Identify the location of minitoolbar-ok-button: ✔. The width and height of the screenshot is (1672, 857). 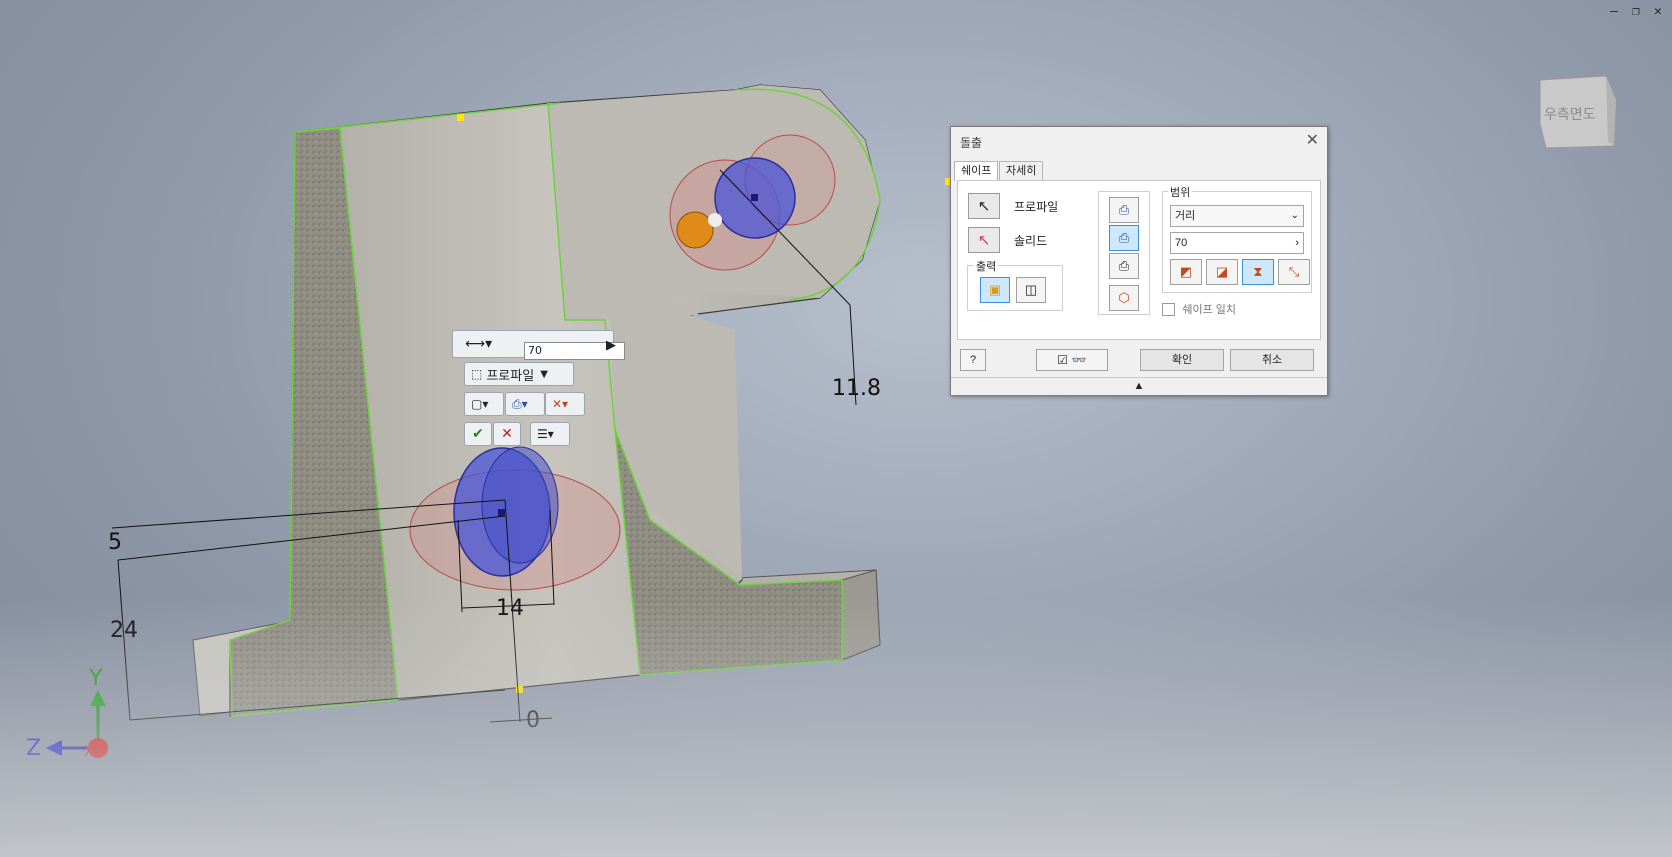
(478, 434).